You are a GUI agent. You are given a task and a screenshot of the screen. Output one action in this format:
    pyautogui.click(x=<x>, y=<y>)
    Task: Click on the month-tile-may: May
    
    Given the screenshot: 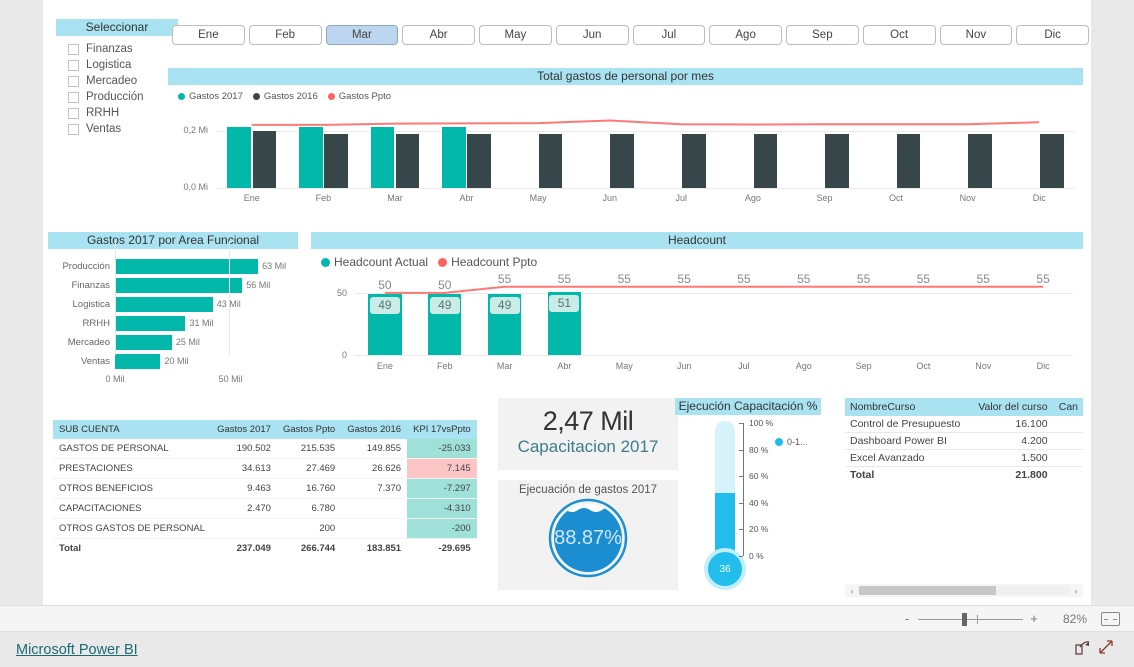 What is the action you would take?
    pyautogui.click(x=515, y=35)
    